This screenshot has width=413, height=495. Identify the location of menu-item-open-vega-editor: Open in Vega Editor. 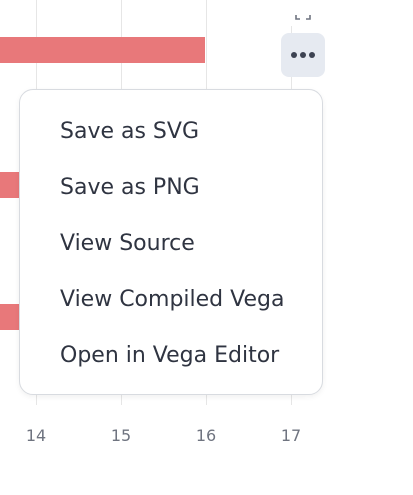
(169, 356).